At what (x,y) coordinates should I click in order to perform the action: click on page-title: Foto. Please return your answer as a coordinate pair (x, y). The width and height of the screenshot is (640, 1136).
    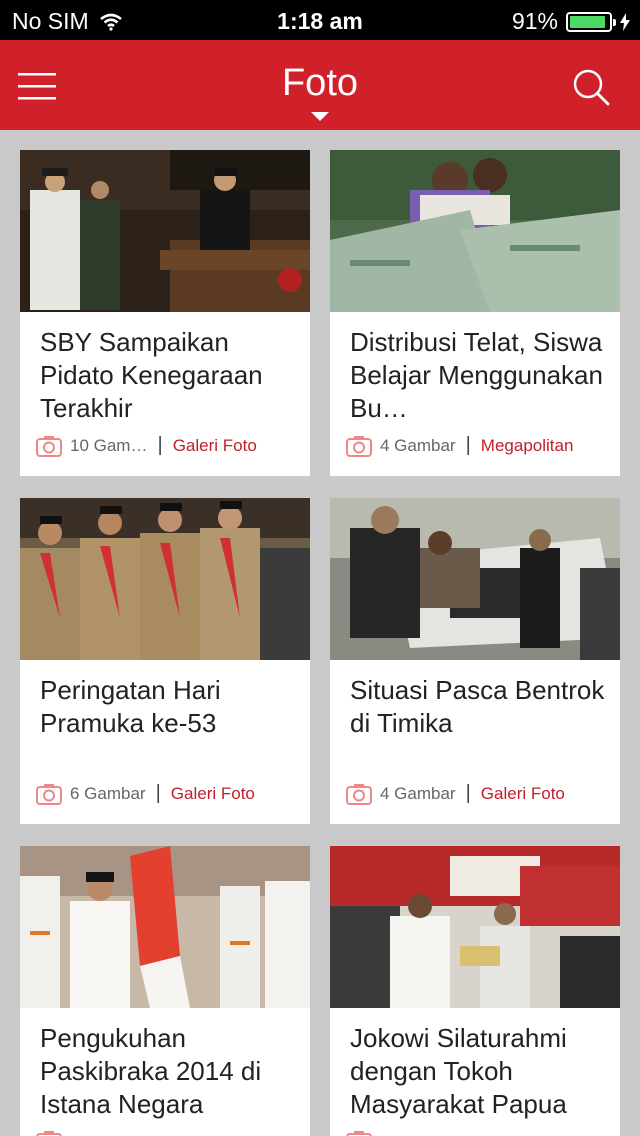
    Looking at the image, I should click on (320, 83).